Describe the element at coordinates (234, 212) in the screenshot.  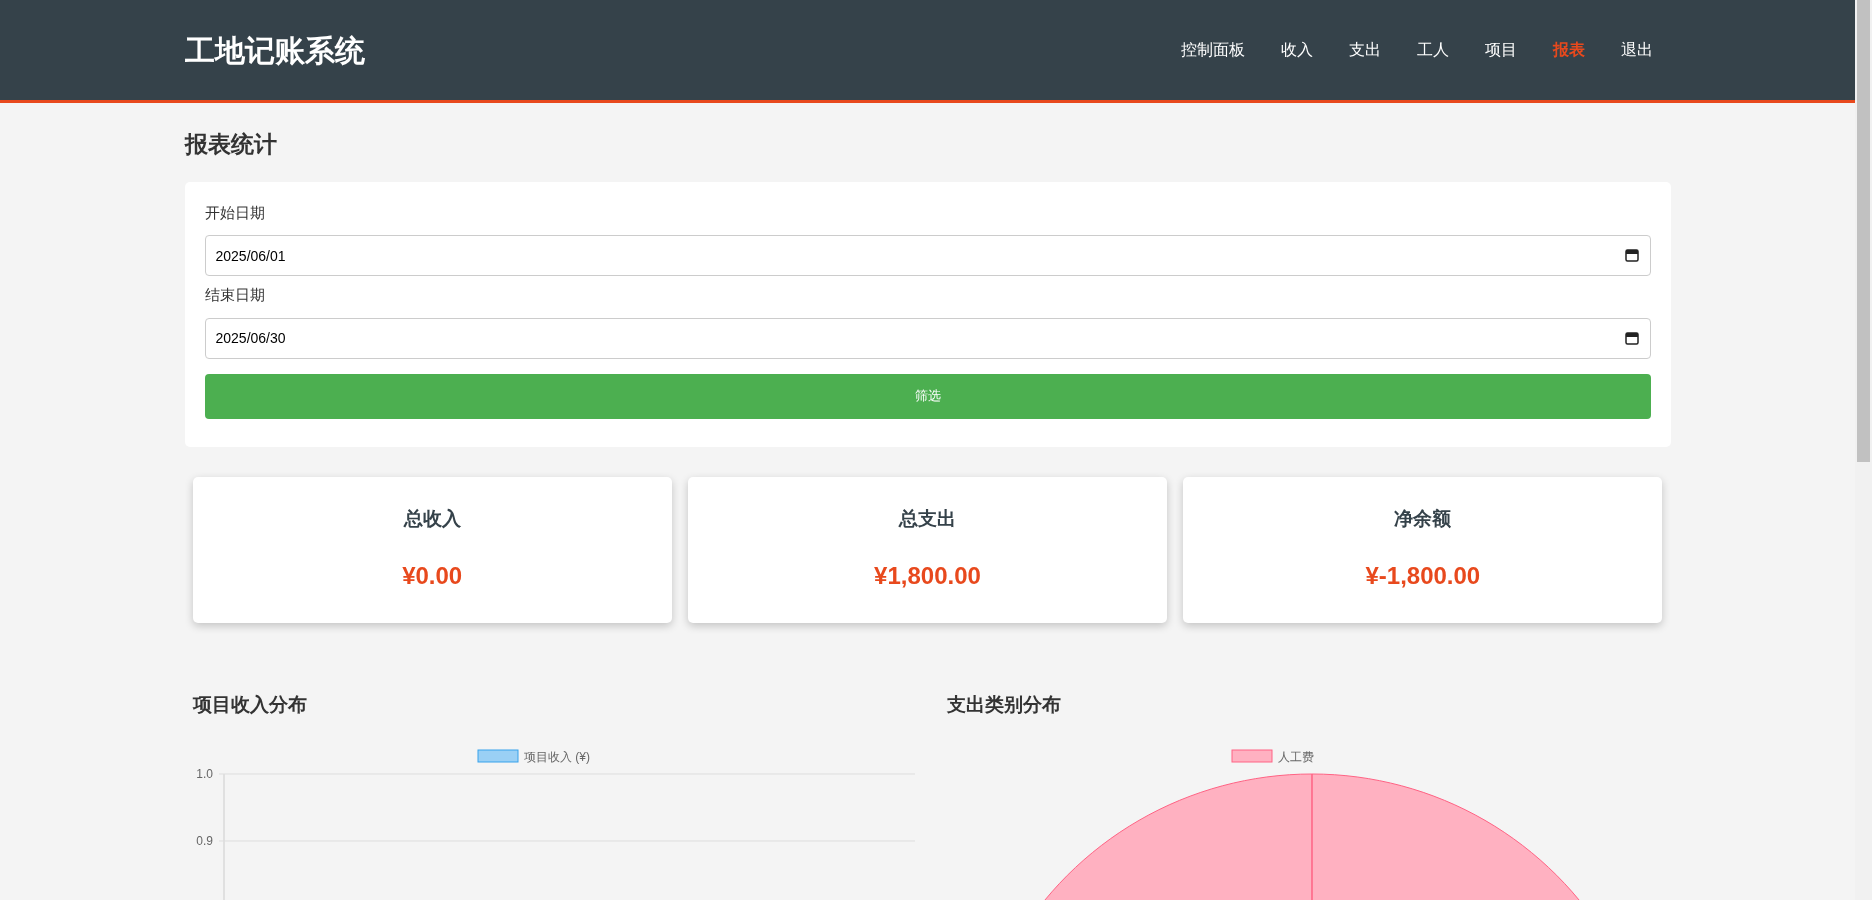
I see `field-label: 开始日期` at that location.